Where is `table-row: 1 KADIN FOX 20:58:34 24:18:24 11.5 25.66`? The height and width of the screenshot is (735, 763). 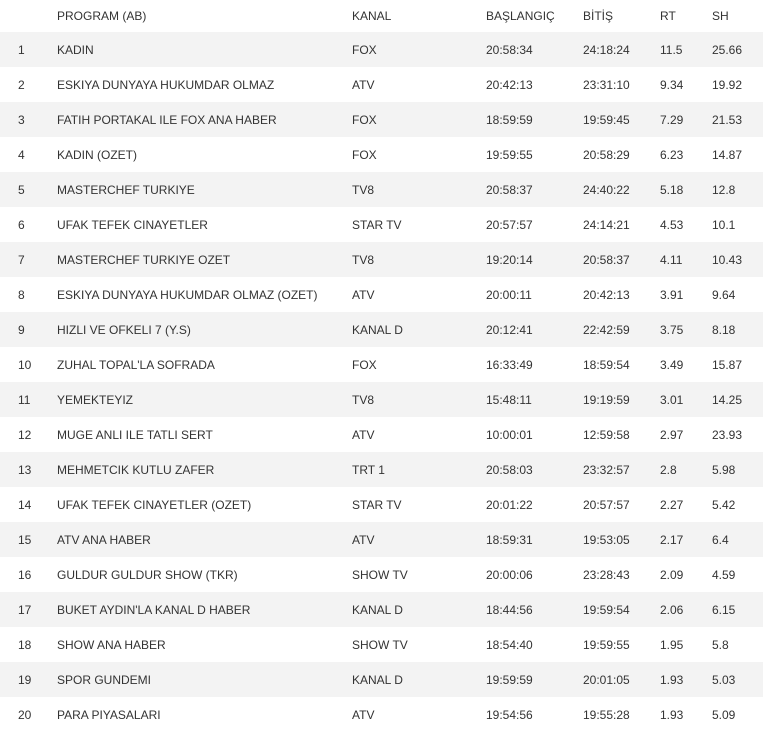
table-row: 1 KADIN FOX 20:58:34 24:18:24 11.5 25.66 is located at coordinates (381, 49).